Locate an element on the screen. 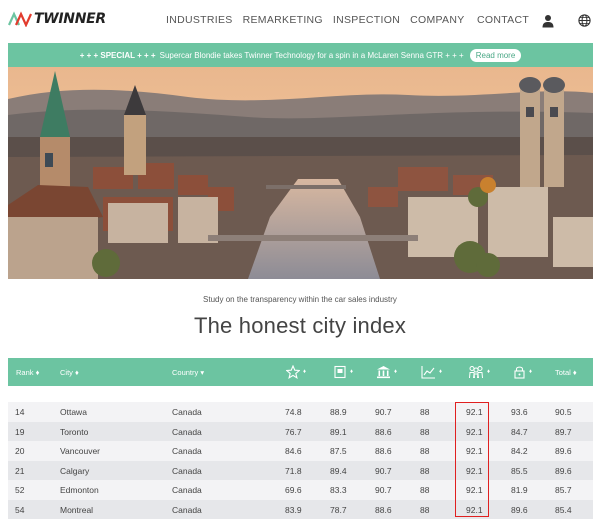 This screenshot has width=600, height=526. col-header-star: ♦ is located at coordinates (296, 372).